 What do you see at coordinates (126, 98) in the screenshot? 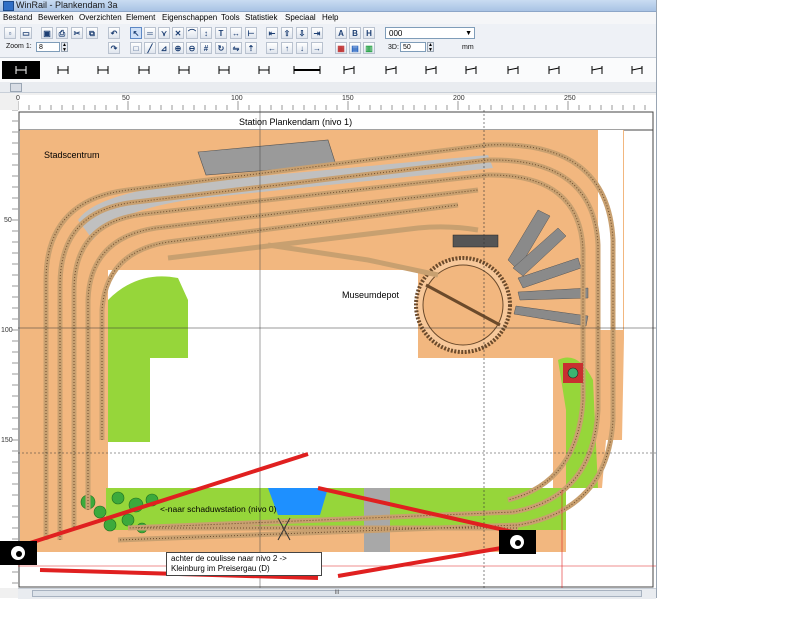
I see `ruler-top-50: 50` at bounding box center [126, 98].